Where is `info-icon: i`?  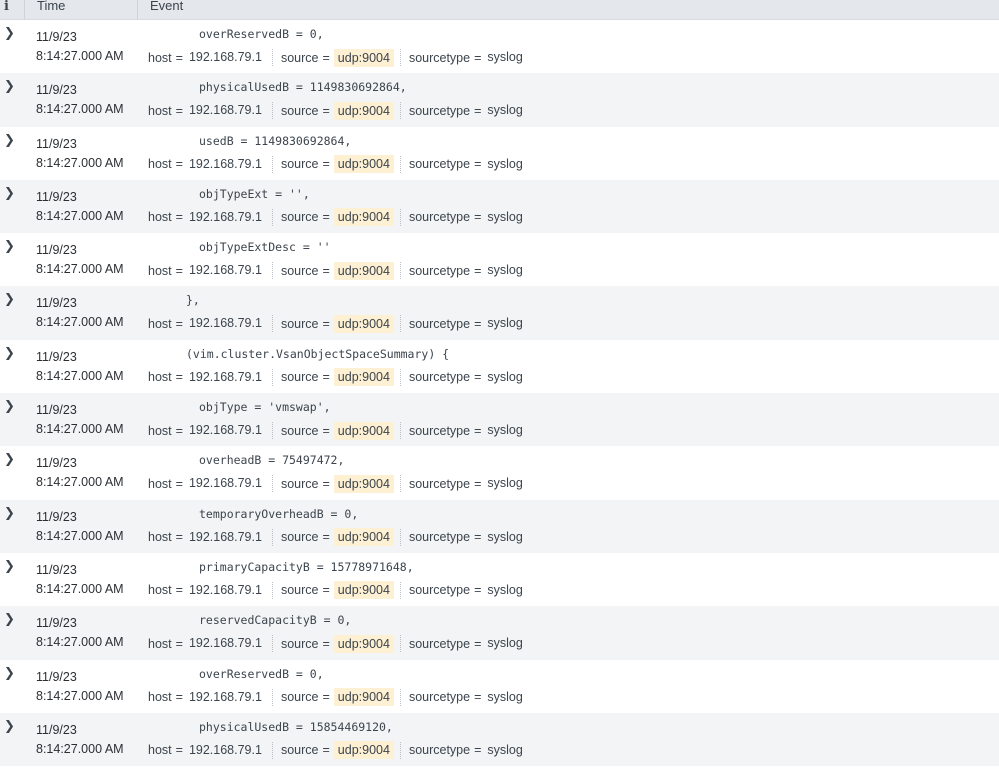 info-icon: i is located at coordinates (12, 6).